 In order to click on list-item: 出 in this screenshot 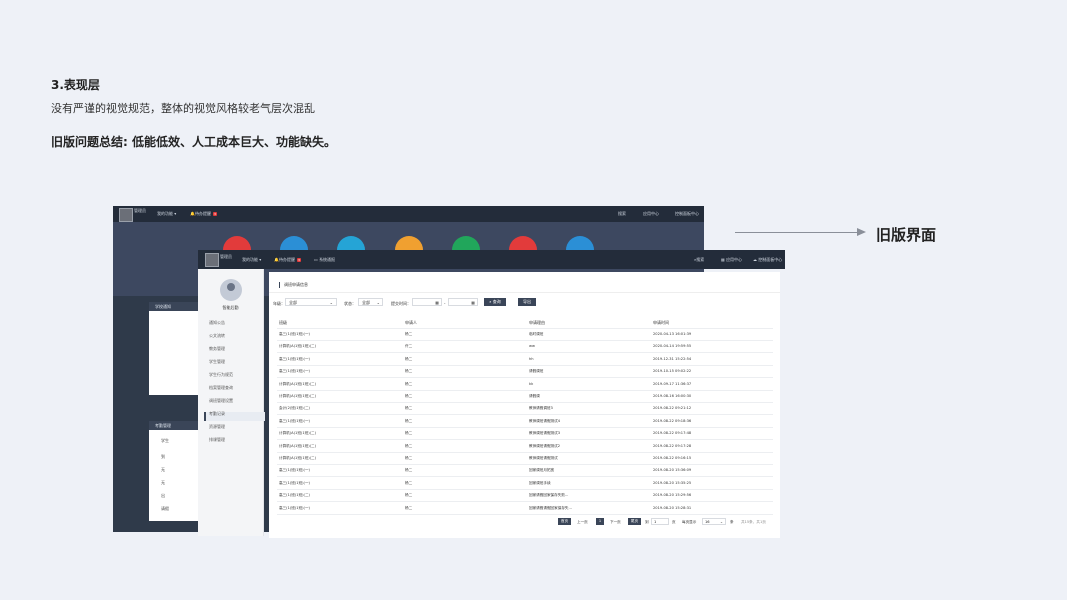, I will do `click(163, 495)`.